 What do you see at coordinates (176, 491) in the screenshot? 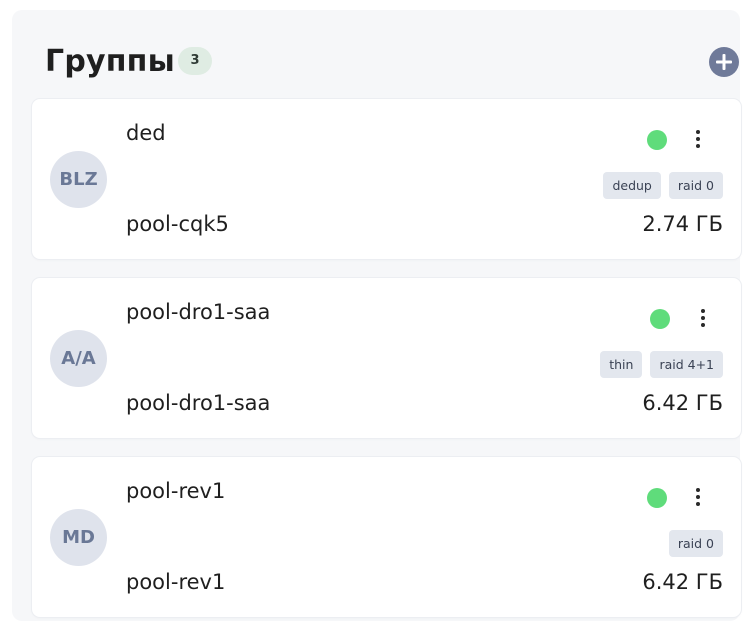
I see `group-name: pool-rev1` at bounding box center [176, 491].